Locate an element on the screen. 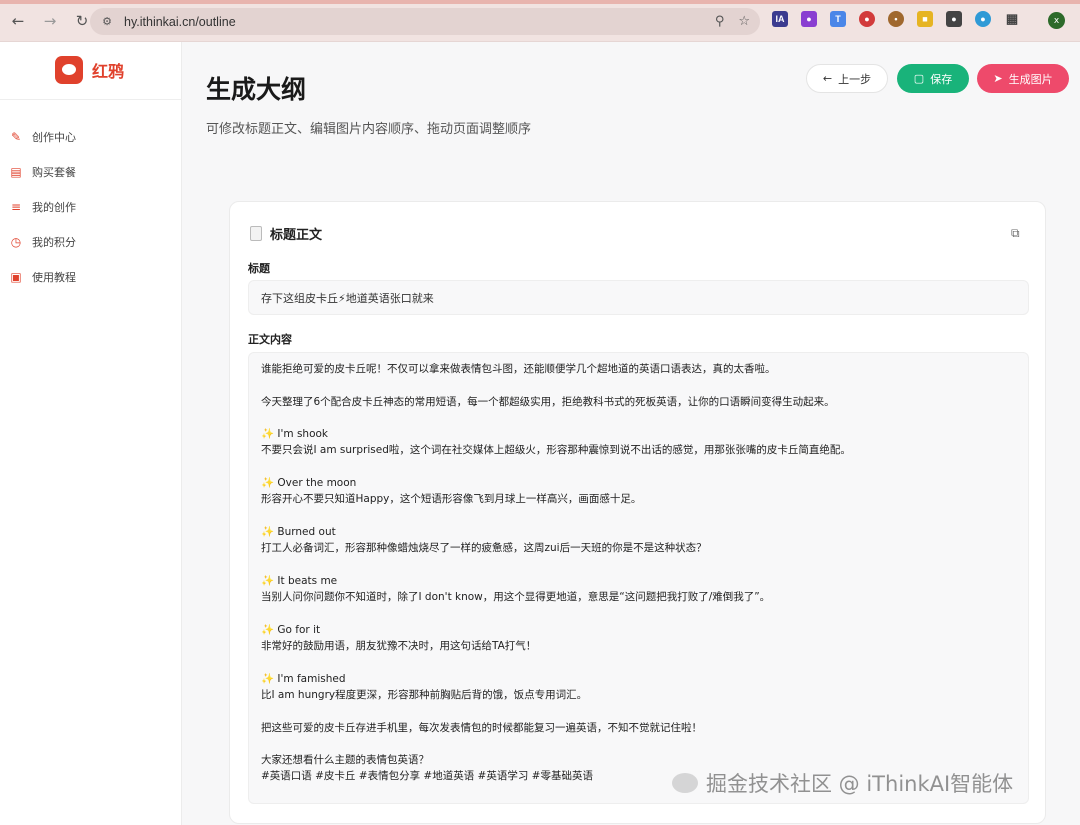 Image resolution: width=1080 pixels, height=825 pixels. page-subtitle: 可修改标题正文、编辑图片内容顺序、拖动页面调整顺序 is located at coordinates (369, 129).